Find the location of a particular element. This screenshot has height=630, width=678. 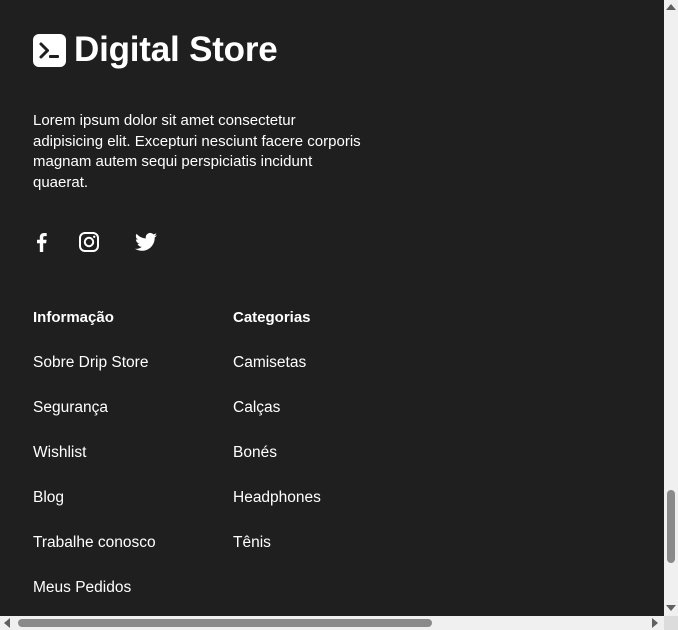

horizontal-scrollbar is located at coordinates (332, 623).